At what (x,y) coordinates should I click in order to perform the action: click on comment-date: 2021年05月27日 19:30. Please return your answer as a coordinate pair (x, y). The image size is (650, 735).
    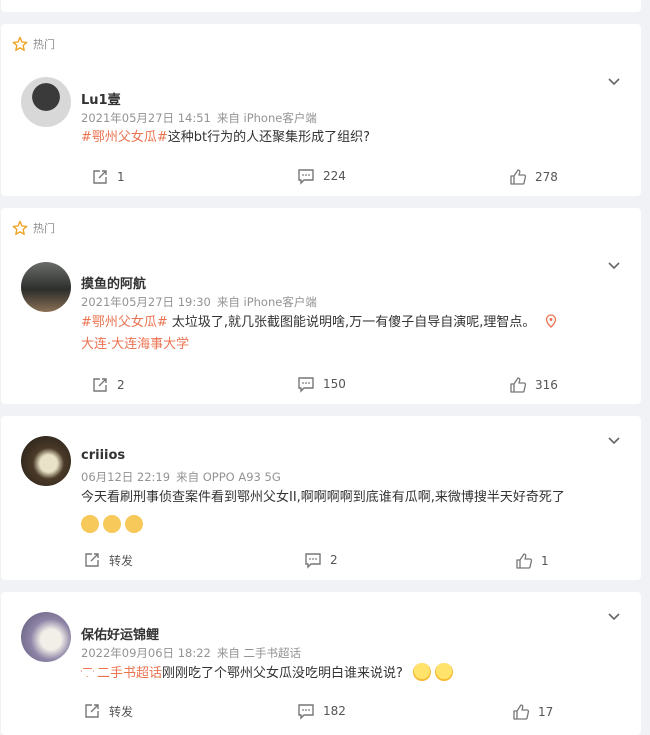
    Looking at the image, I should click on (146, 302).